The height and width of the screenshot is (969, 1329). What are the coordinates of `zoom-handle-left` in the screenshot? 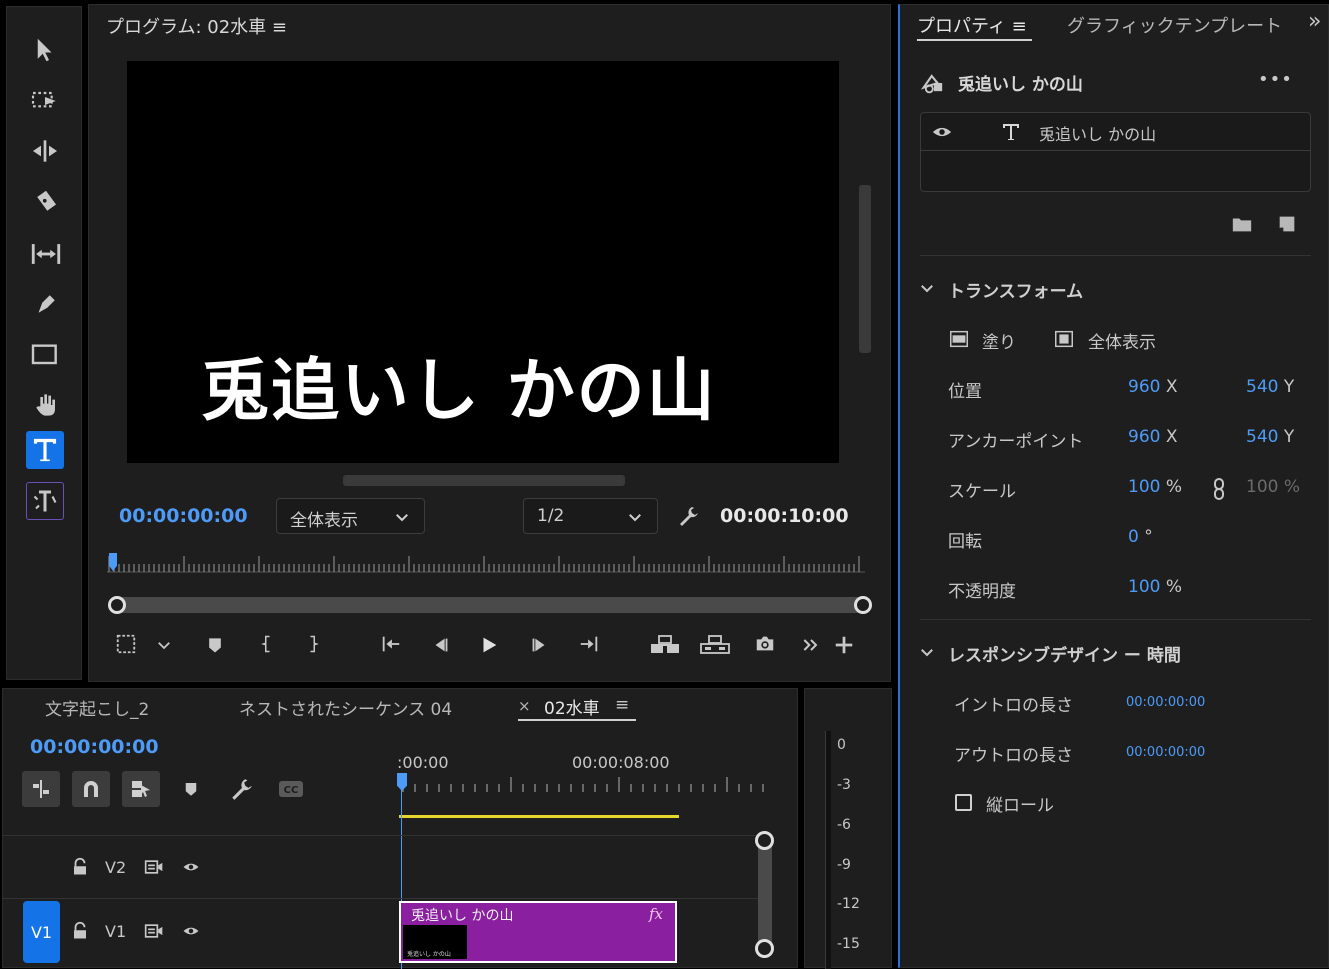 It's located at (117, 605).